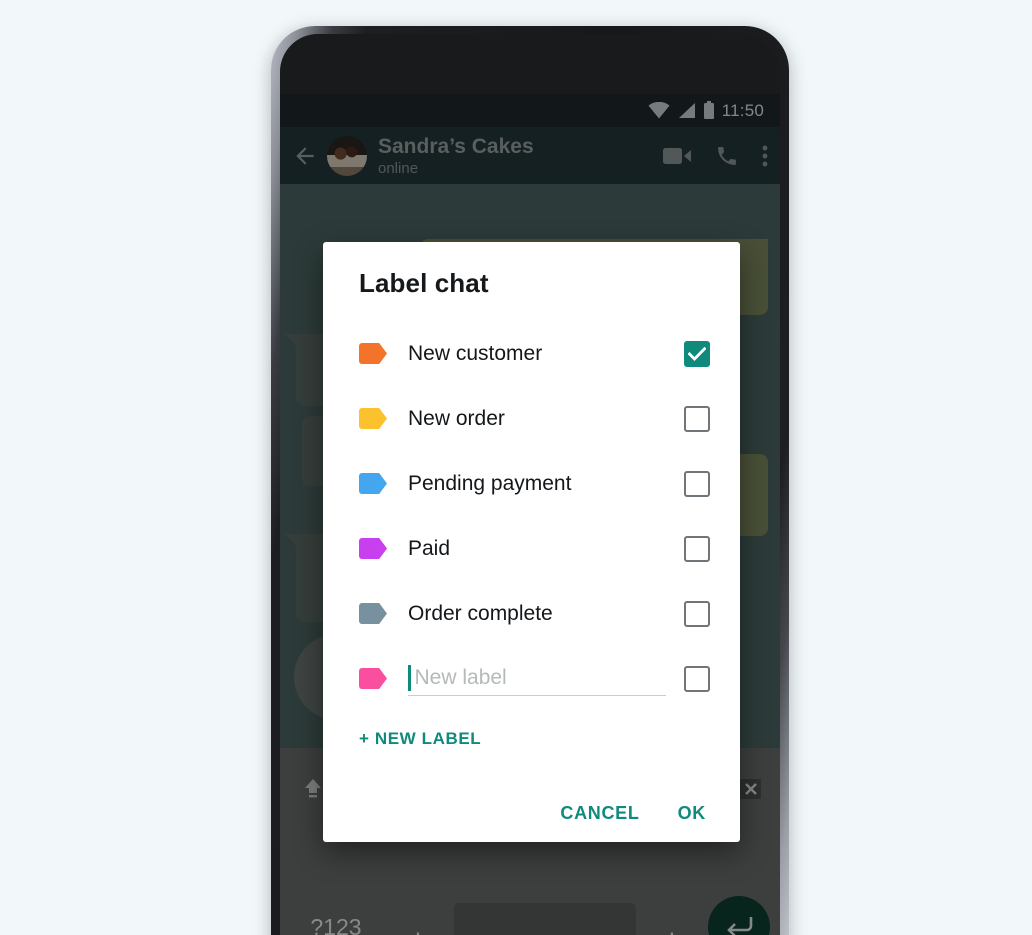 Image resolution: width=1032 pixels, height=935 pixels. What do you see at coordinates (534, 548) in the screenshot?
I see `label-row-paid: Paid` at bounding box center [534, 548].